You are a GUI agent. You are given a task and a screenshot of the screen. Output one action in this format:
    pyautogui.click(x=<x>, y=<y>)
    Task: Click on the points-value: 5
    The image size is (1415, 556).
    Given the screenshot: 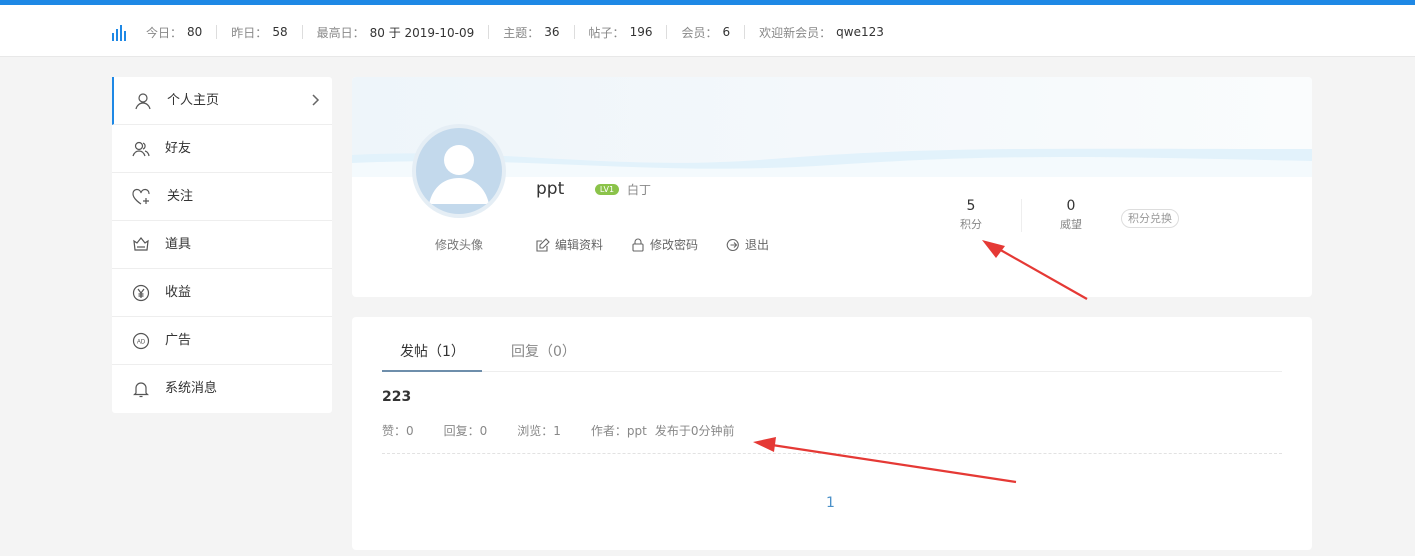 What is the action you would take?
    pyautogui.click(x=971, y=206)
    